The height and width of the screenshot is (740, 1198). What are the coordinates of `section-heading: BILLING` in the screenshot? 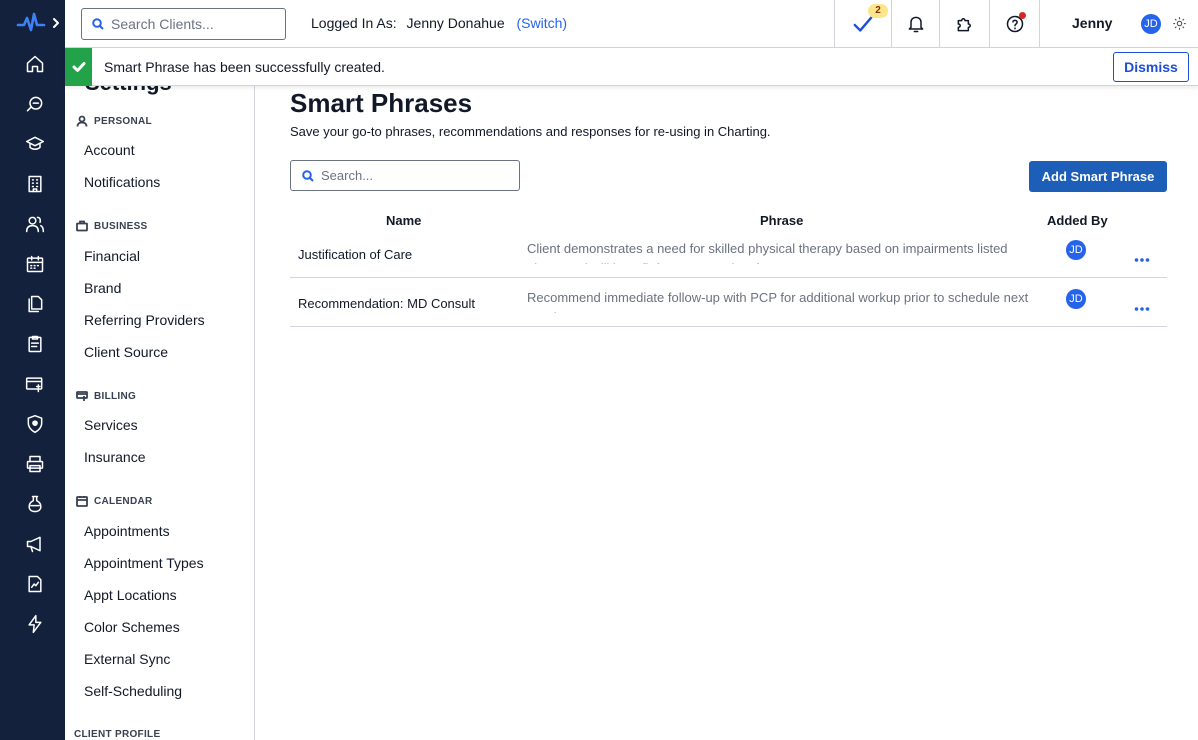 It's located at (115, 396).